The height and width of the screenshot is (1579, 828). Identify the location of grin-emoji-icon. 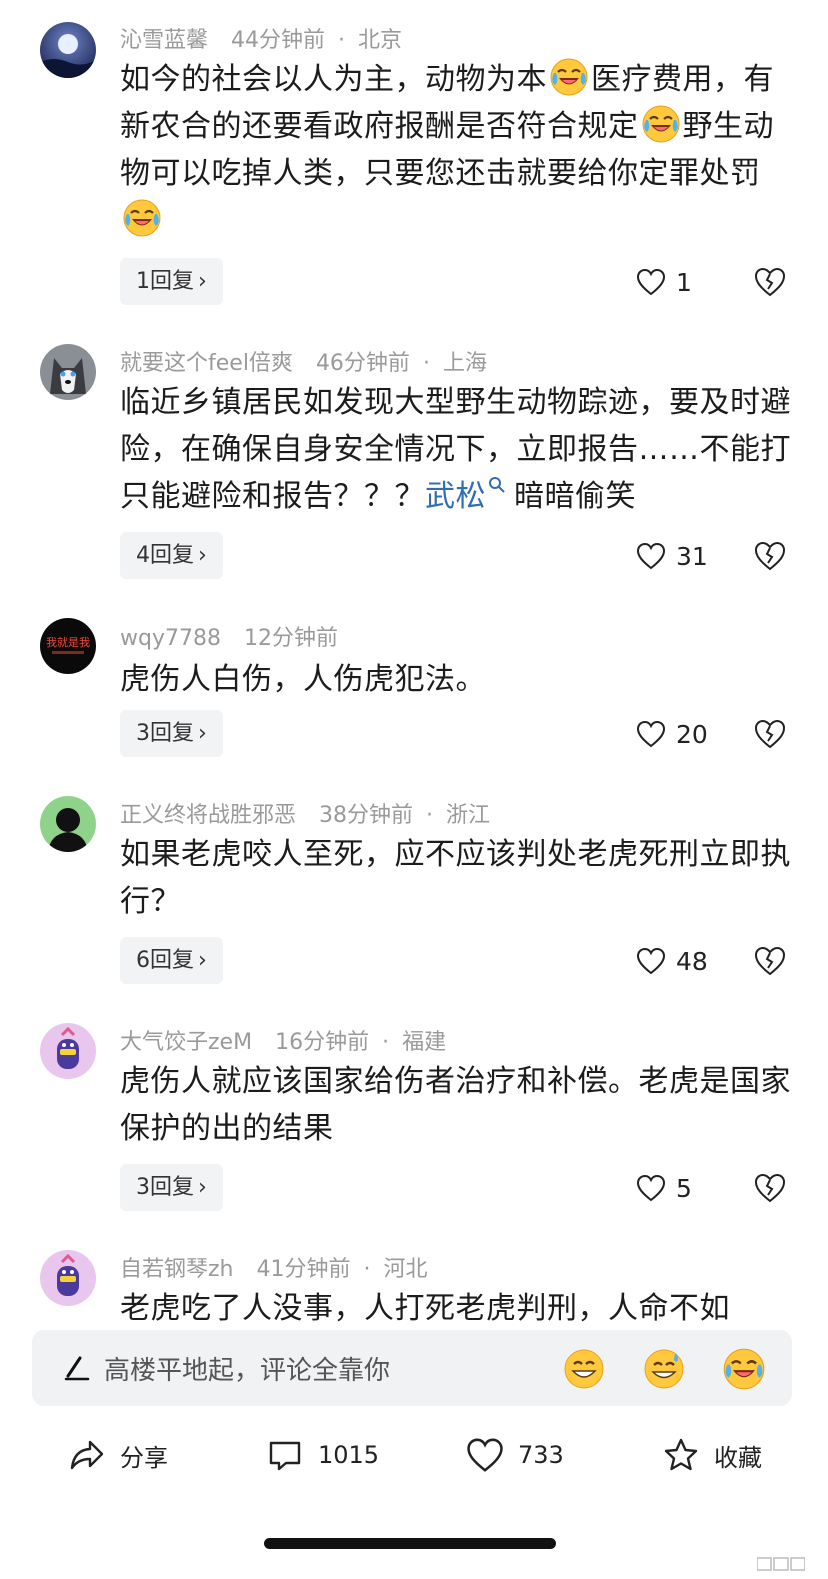
(584, 1369).